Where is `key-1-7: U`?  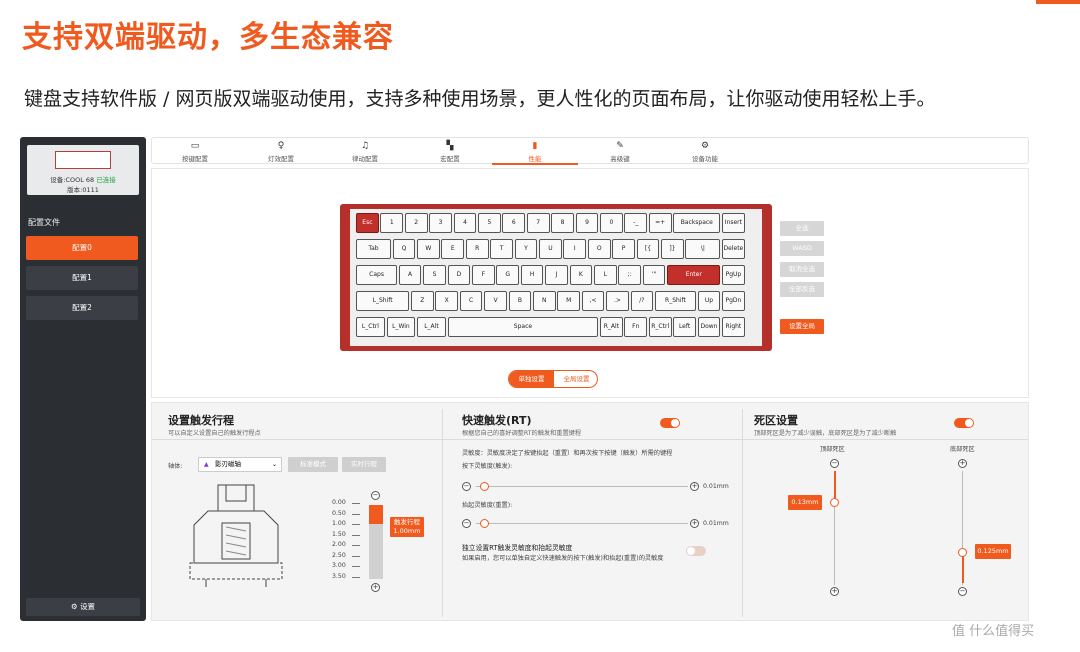
key-1-7: U is located at coordinates (550, 249).